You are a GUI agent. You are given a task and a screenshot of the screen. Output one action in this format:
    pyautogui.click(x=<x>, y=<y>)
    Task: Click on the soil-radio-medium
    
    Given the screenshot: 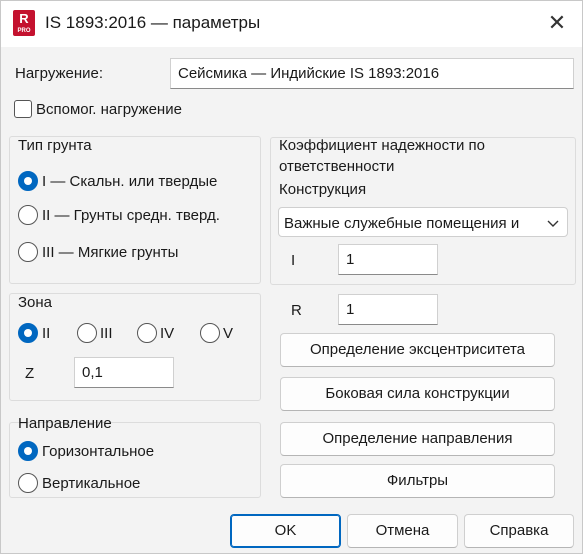 What is the action you would take?
    pyautogui.click(x=28, y=215)
    